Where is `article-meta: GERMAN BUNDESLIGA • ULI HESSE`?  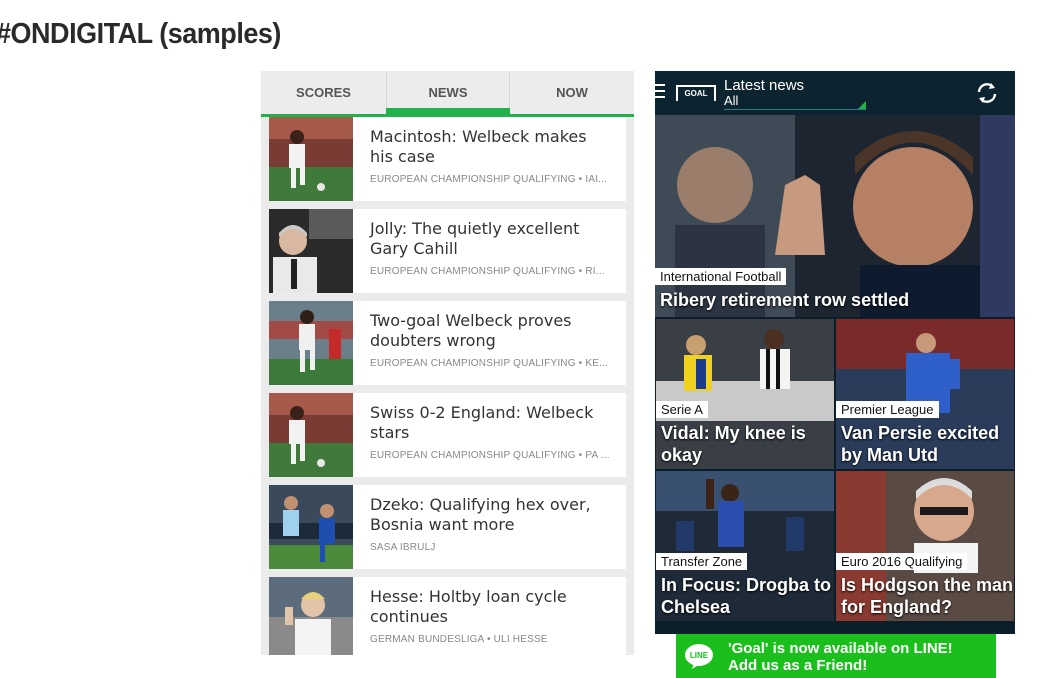 article-meta: GERMAN BUNDESLIGA • ULI HESSE is located at coordinates (459, 639).